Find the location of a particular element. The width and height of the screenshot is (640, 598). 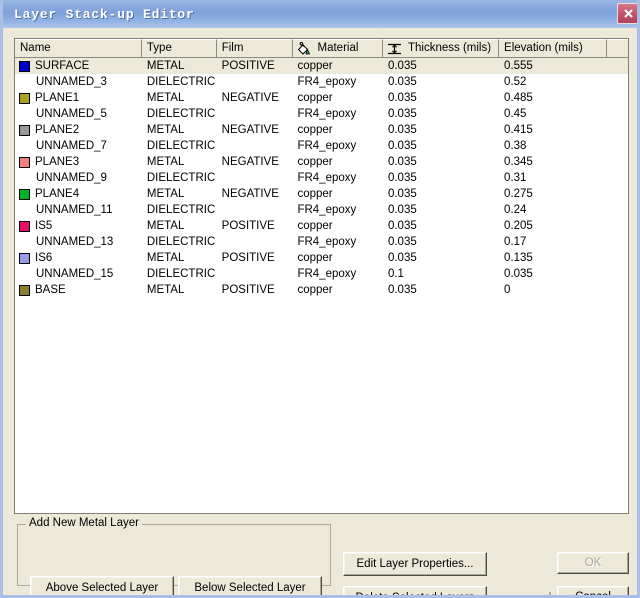

table-row: IS6 METAL POSITIVE copper 0.035 0.135 is located at coordinates (321, 258).